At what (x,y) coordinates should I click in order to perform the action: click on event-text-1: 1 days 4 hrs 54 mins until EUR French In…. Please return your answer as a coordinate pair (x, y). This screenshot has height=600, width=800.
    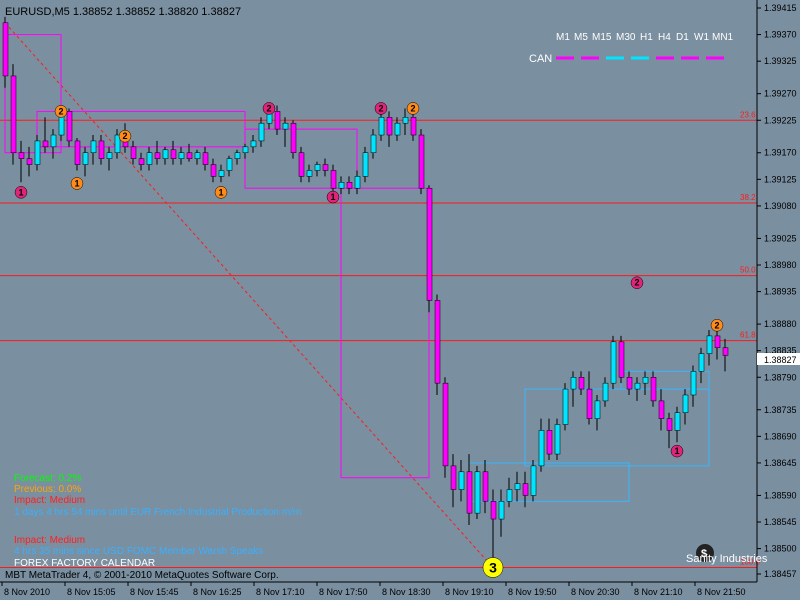
    Looking at the image, I should click on (157, 512).